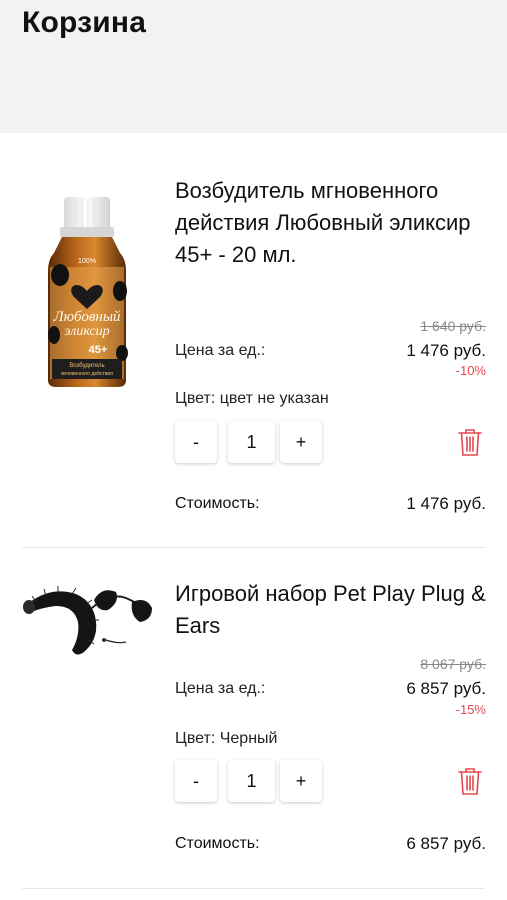  I want to click on product-color: Цвет: цвет не указан, so click(252, 398).